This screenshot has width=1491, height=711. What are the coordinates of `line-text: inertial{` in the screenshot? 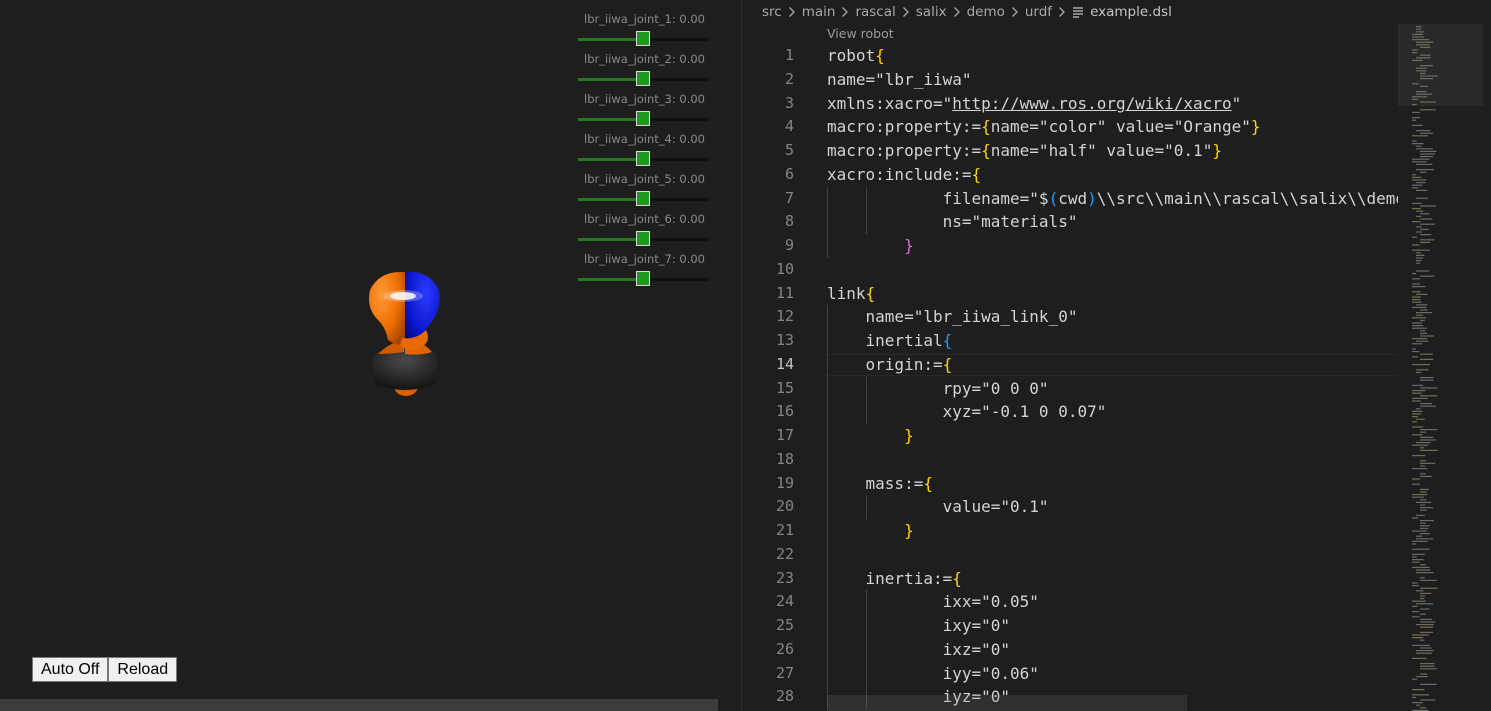 It's located at (890, 340).